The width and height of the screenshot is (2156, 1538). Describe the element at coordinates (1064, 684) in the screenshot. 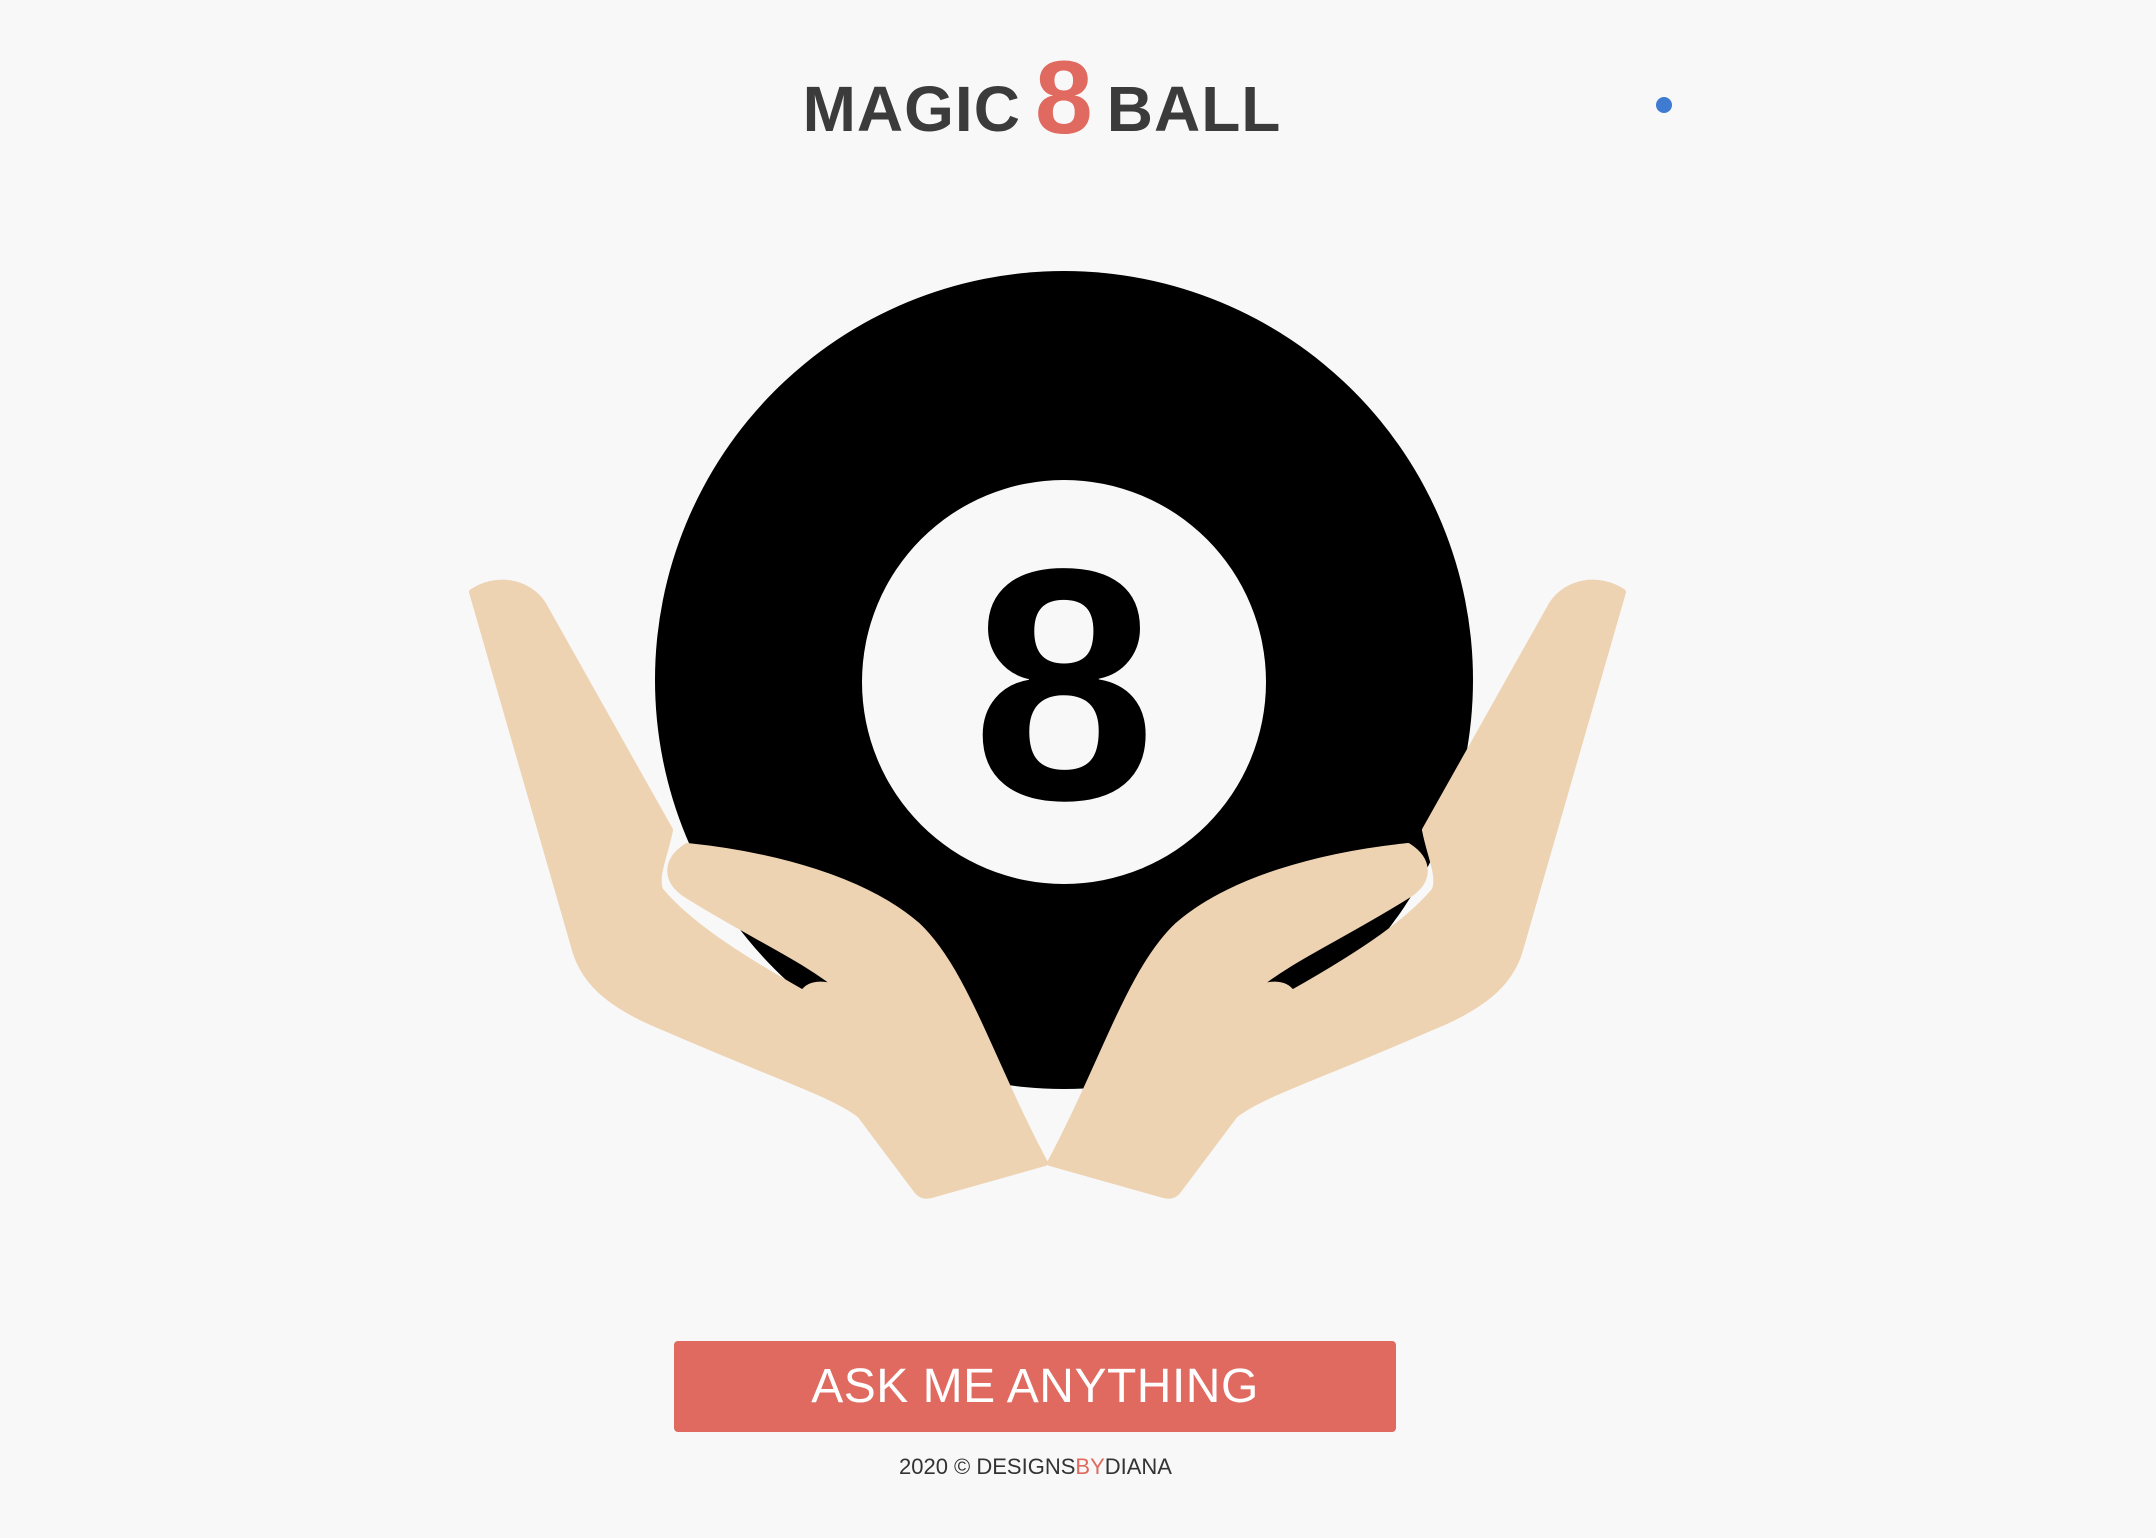

I see `eight-ball-number: 8` at that location.